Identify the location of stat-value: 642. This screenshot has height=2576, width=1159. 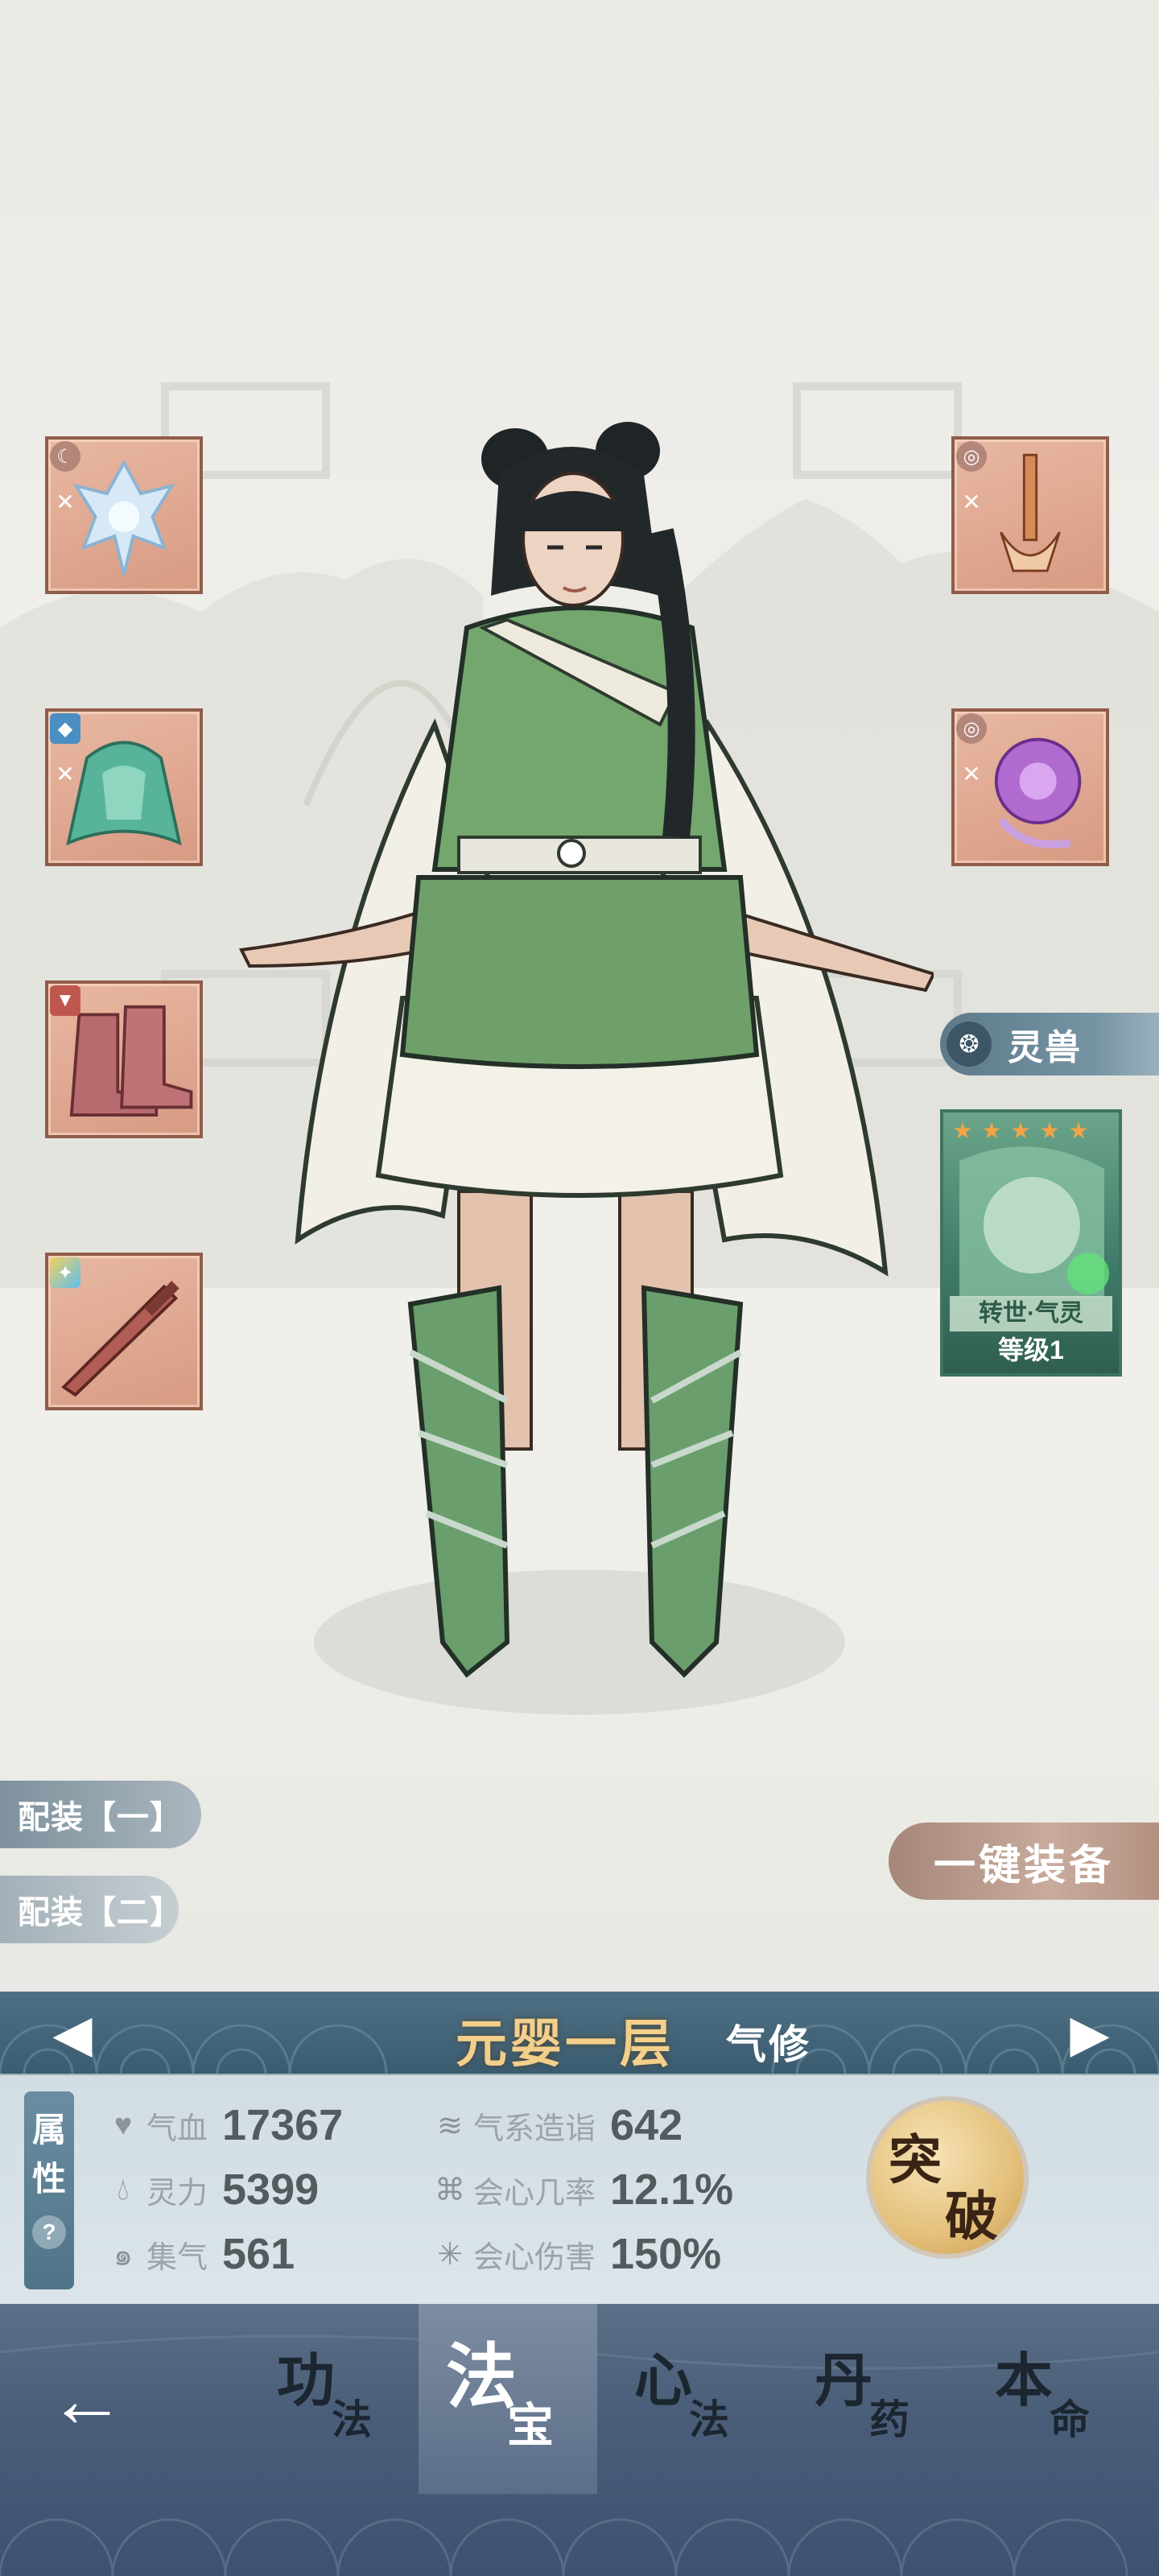
(646, 2125).